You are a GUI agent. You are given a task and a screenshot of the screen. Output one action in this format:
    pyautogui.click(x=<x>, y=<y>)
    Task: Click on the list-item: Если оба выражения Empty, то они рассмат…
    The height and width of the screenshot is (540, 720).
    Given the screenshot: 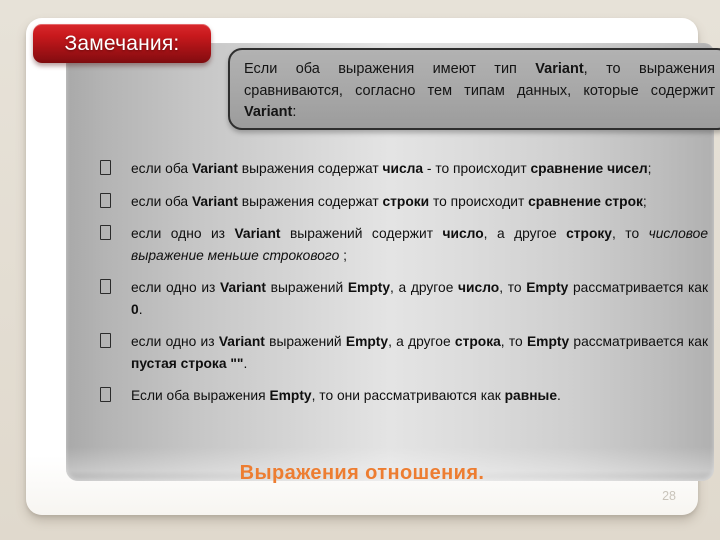 What is the action you would take?
    pyautogui.click(x=404, y=396)
    